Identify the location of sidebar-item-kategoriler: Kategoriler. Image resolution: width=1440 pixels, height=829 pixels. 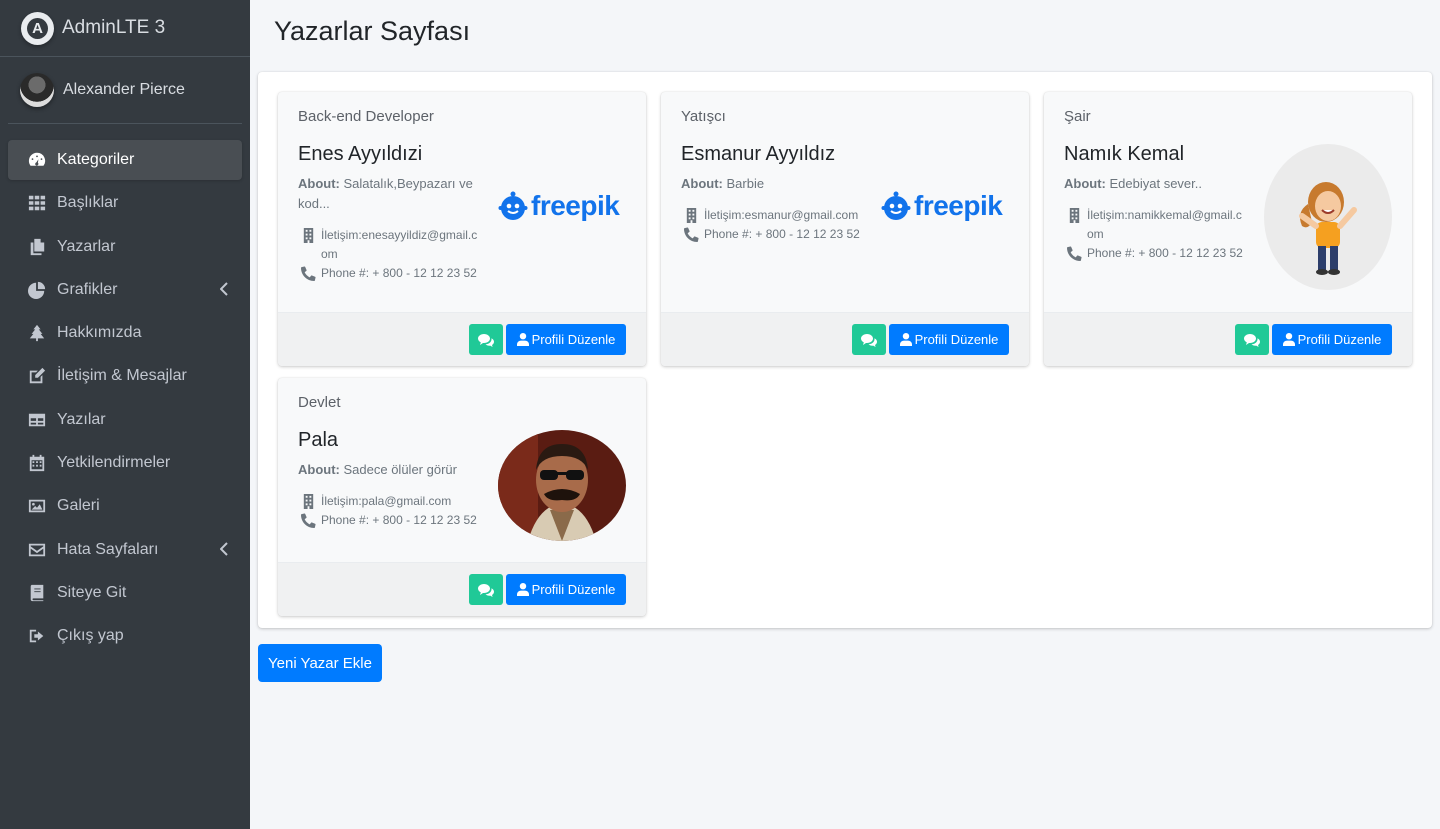
(125, 160).